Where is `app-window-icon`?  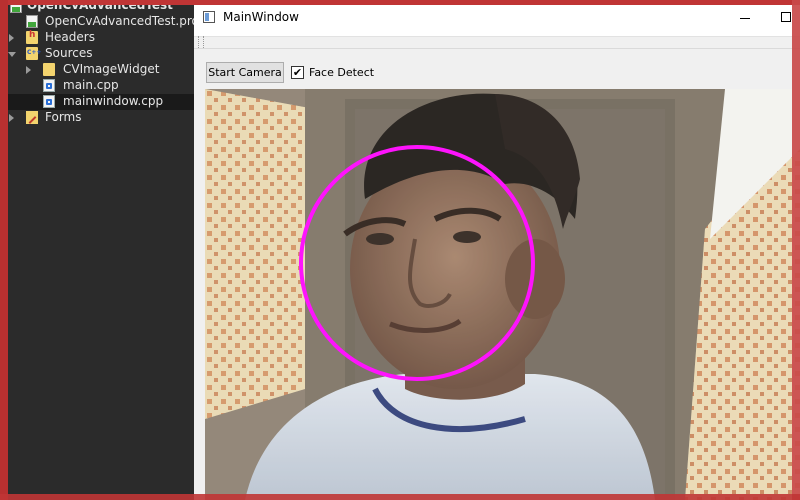 app-window-icon is located at coordinates (209, 17).